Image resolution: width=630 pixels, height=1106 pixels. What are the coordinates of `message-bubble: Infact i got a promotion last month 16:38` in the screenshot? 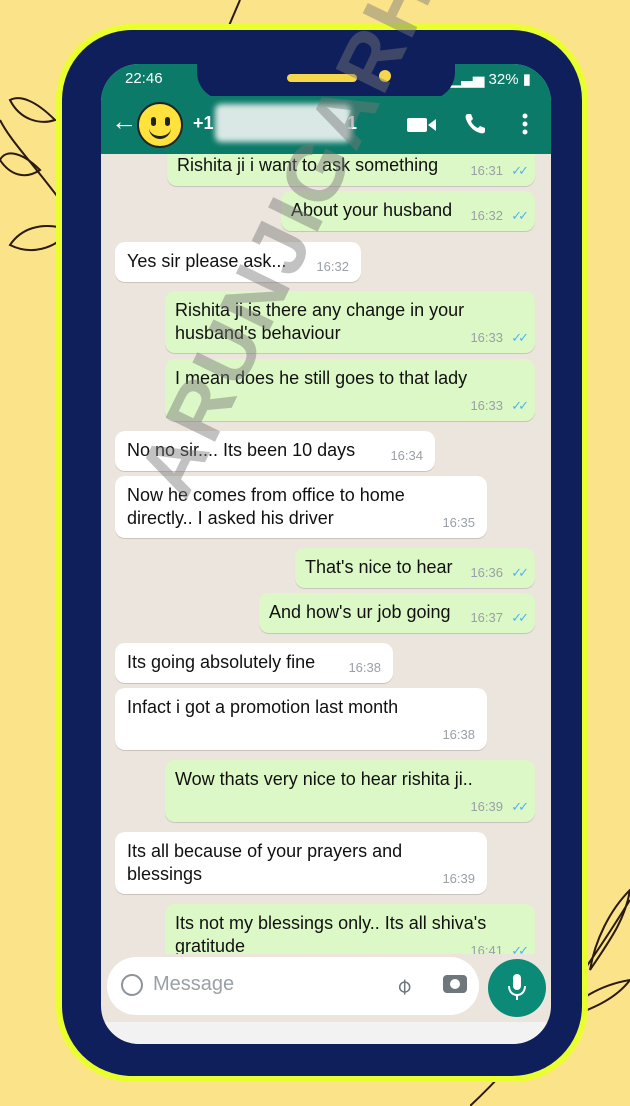 It's located at (301, 719).